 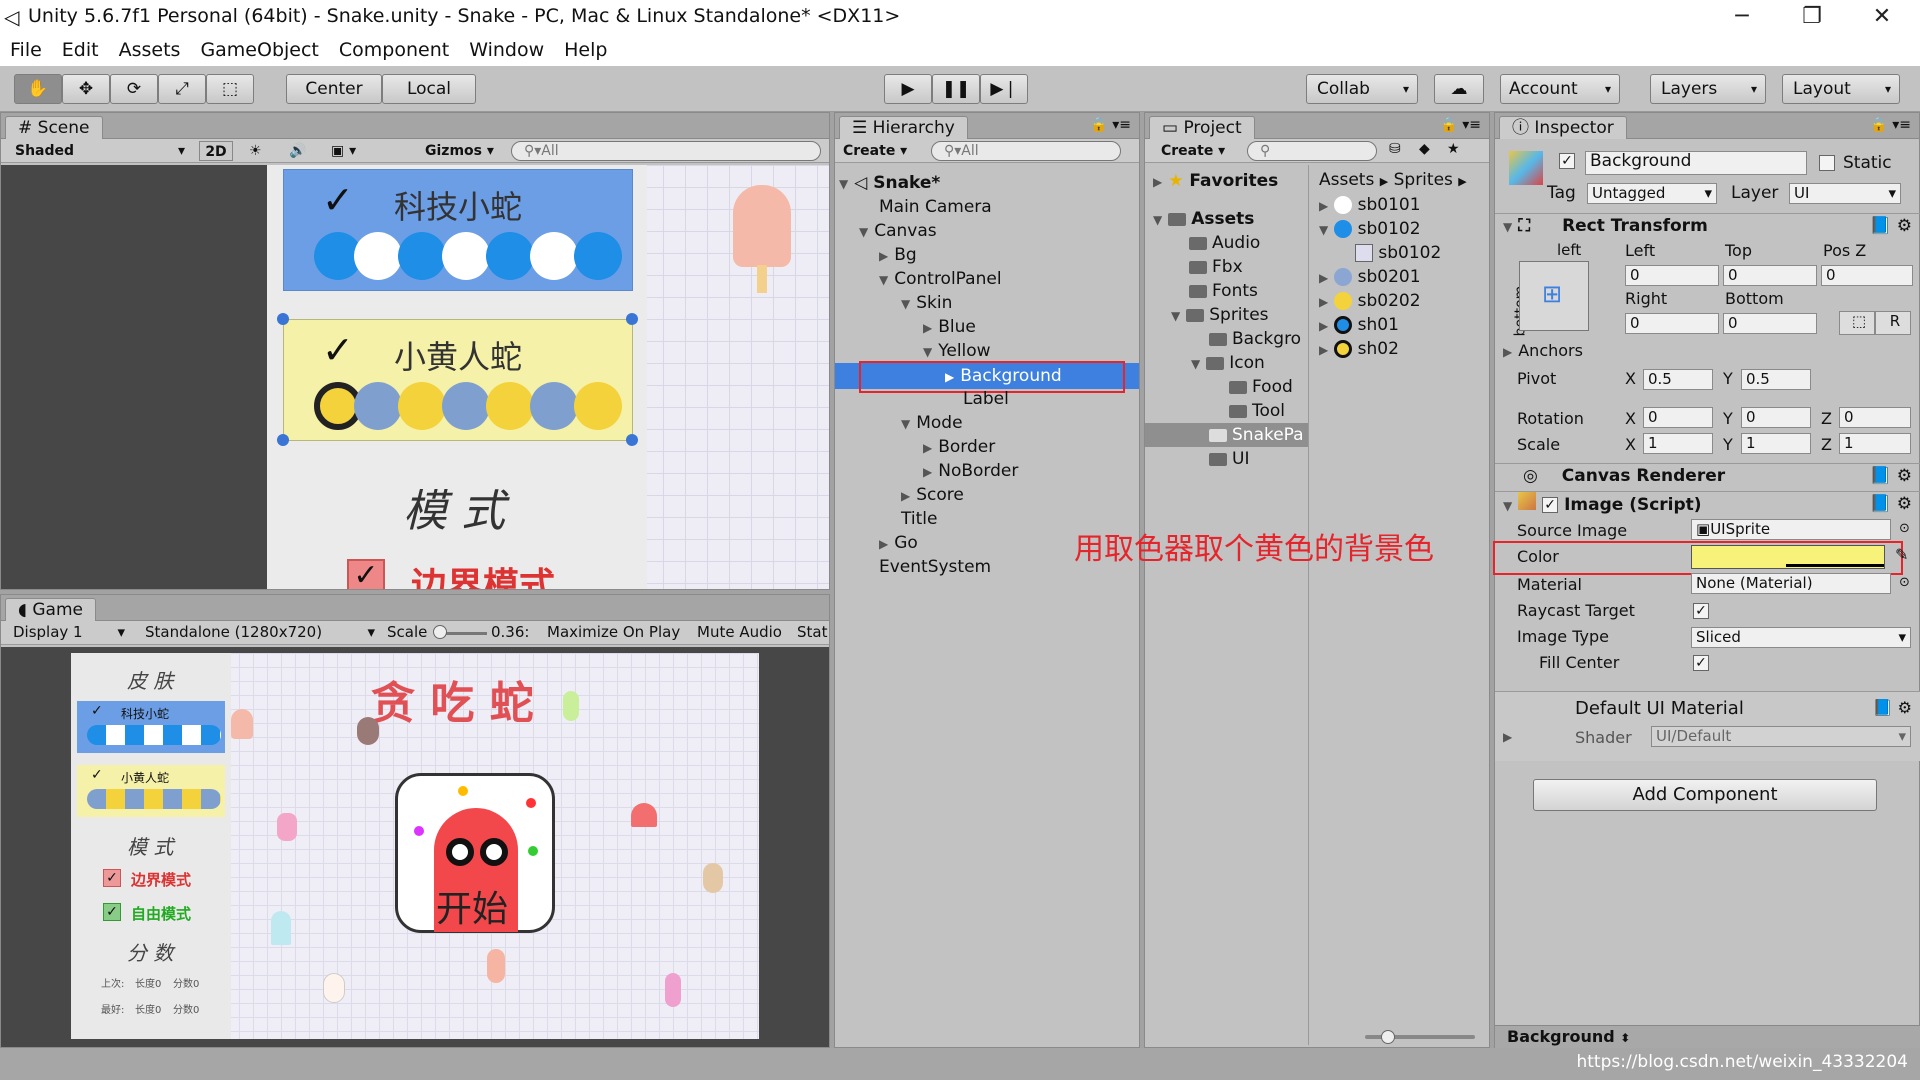 What do you see at coordinates (1359, 349) in the screenshot?
I see `sprite-file-item: ▶ sh02` at bounding box center [1359, 349].